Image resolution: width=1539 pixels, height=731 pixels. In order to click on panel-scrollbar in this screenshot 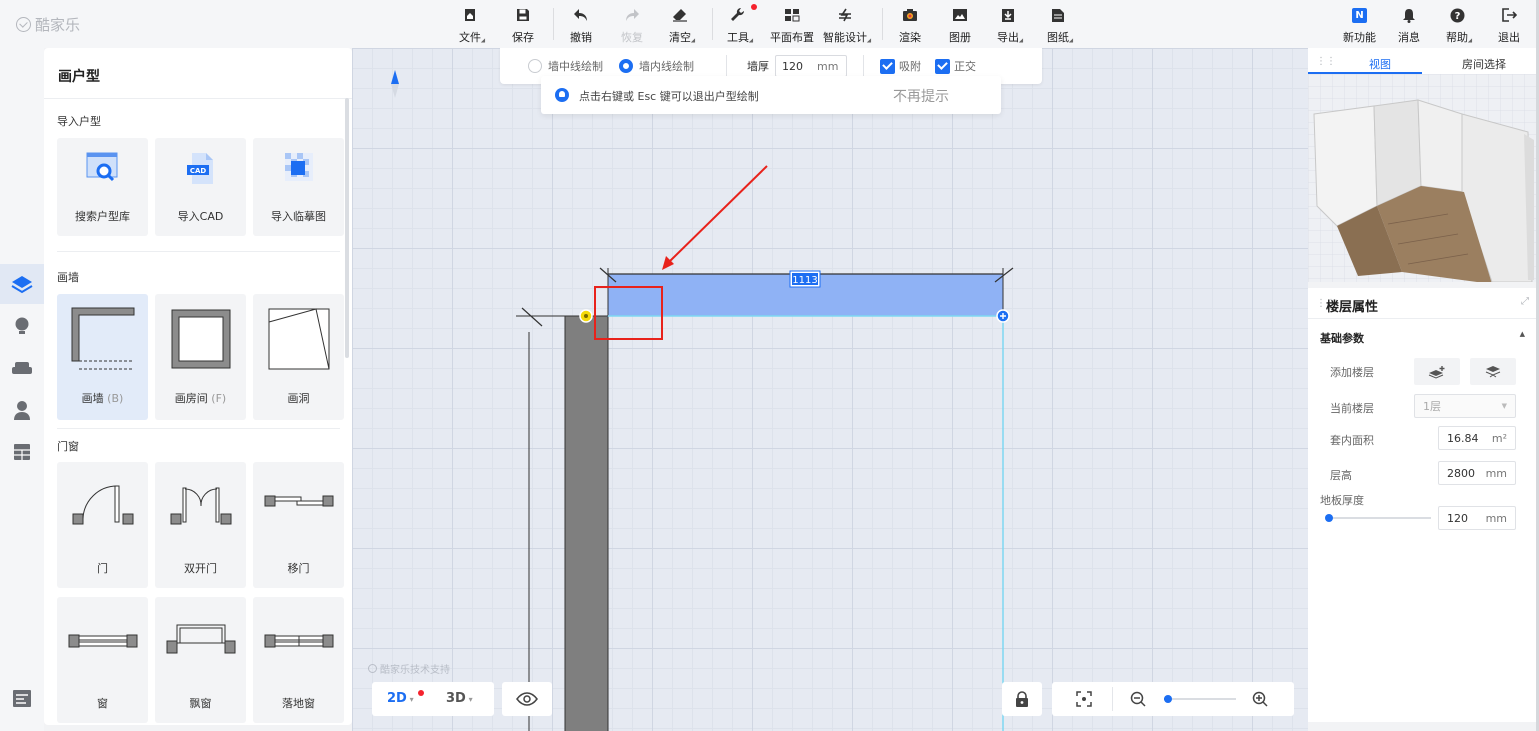, I will do `click(347, 228)`.